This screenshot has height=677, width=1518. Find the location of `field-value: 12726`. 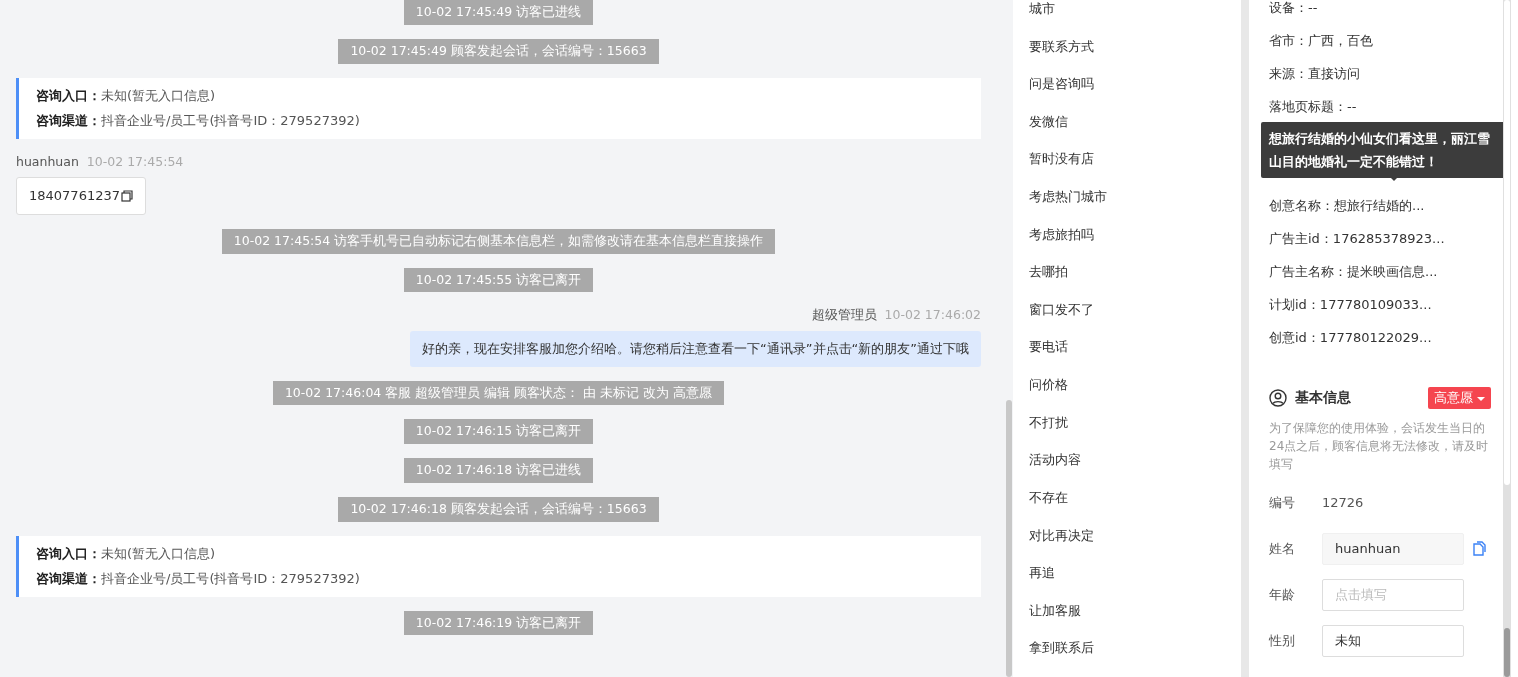

field-value: 12726 is located at coordinates (1343, 502).